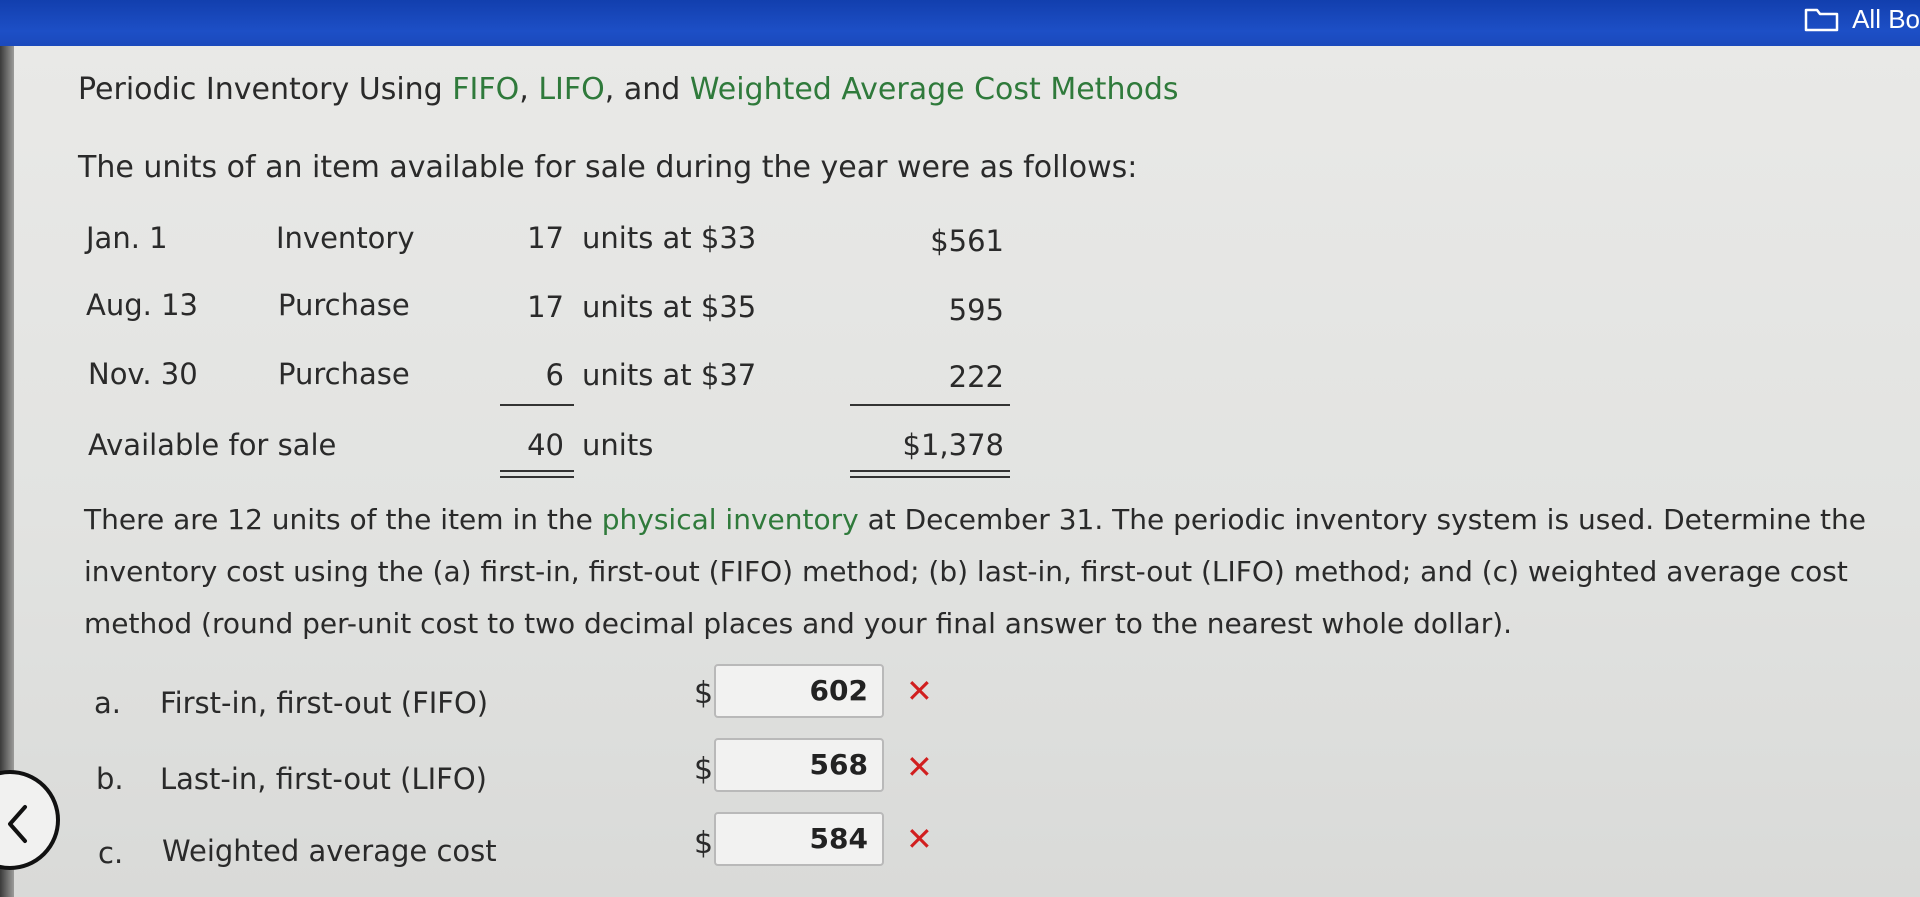 The image size is (1920, 897). I want to click on answer-label: First-in, first-out (FIFO), so click(324, 703).